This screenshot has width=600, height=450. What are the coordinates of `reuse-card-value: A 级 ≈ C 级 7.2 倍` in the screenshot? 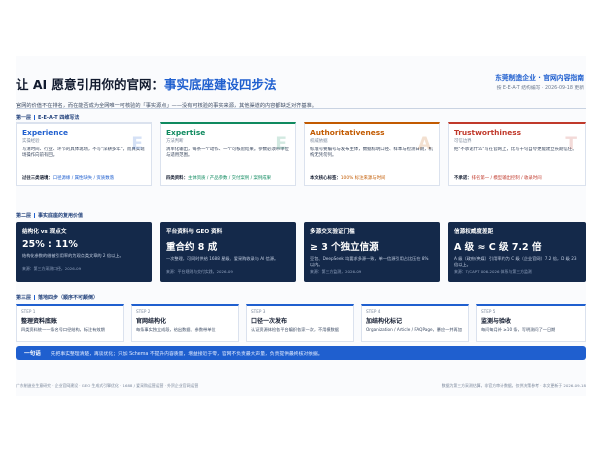 It's located at (498, 247).